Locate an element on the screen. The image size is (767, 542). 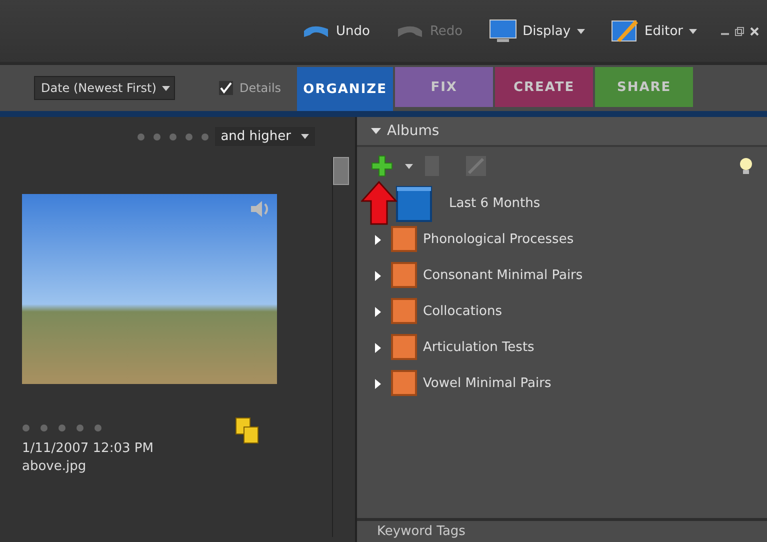
monitor-icon is located at coordinates (502, 31).